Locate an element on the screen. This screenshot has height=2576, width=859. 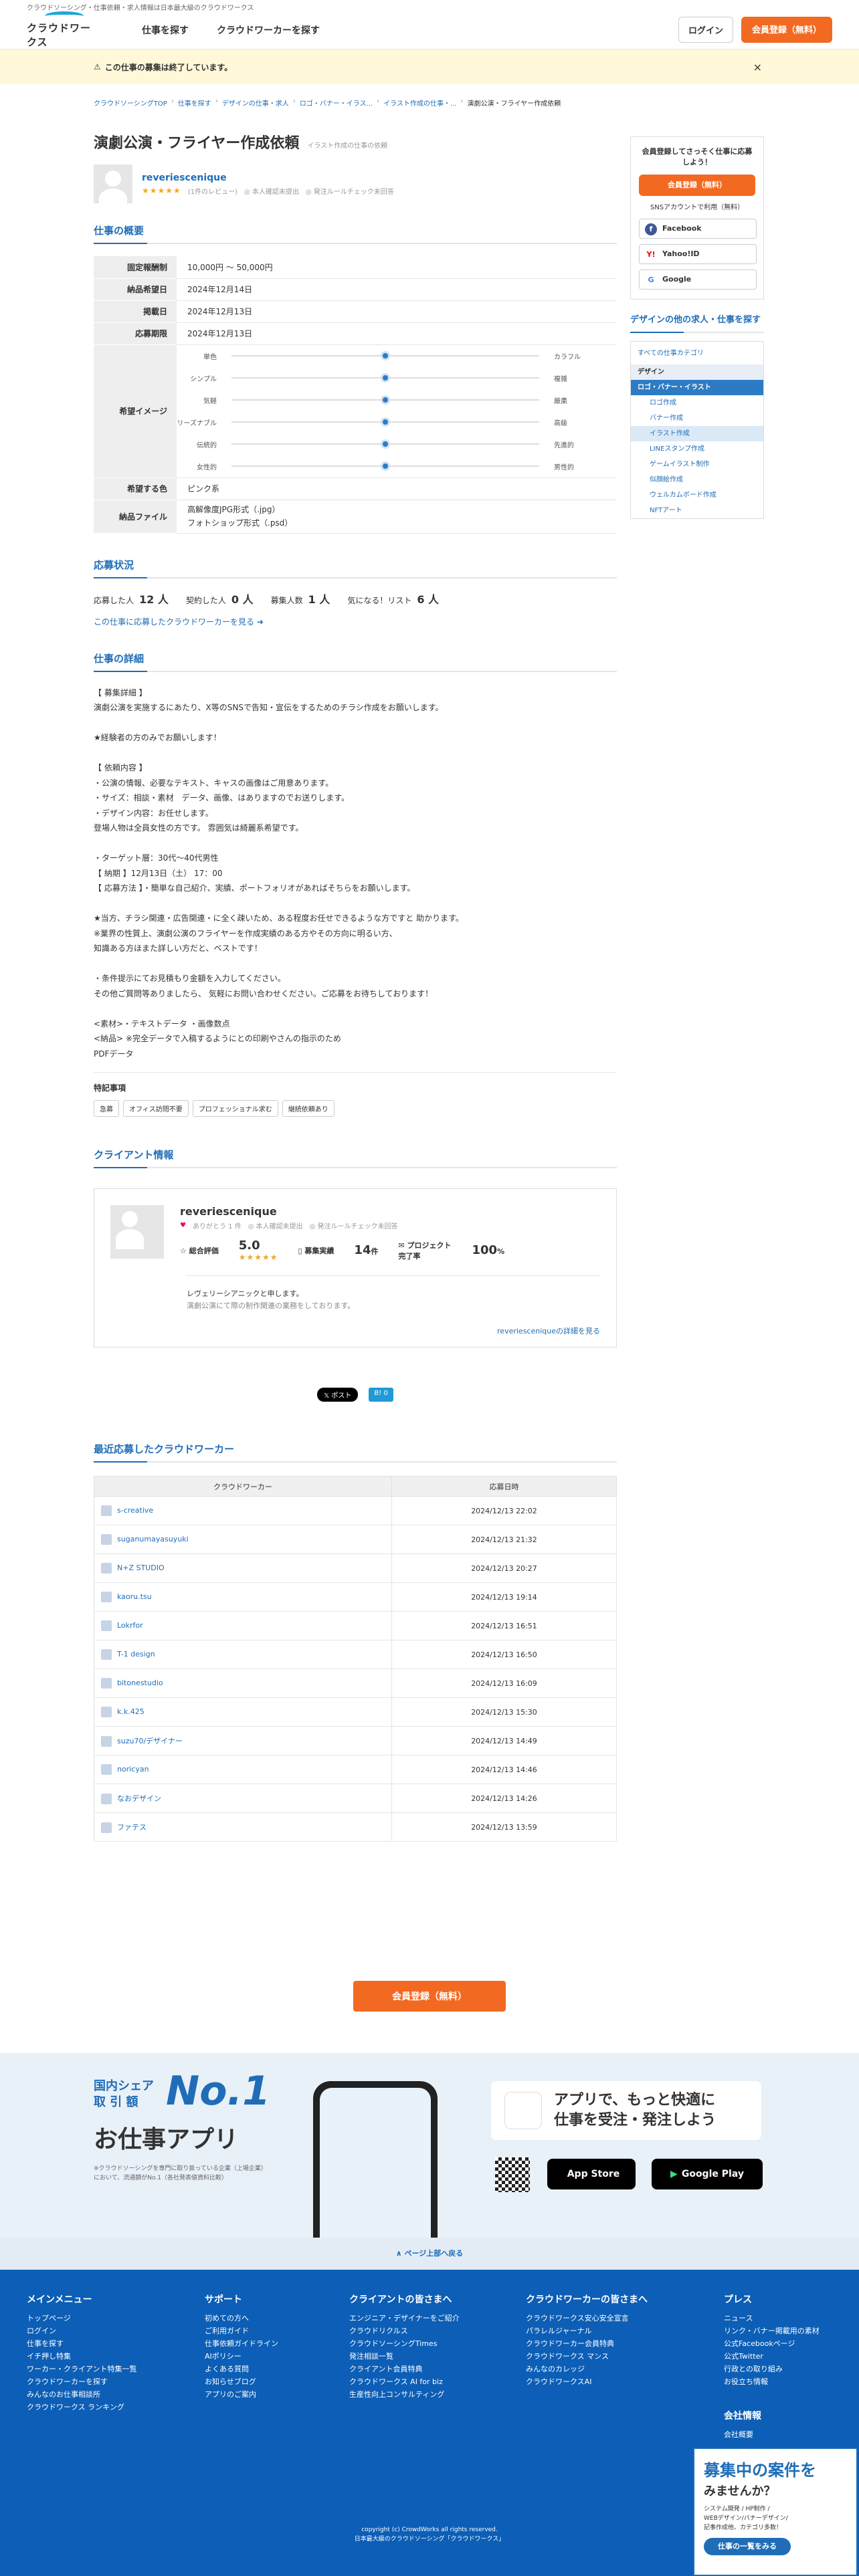
footer-link: クラウドワーカーを探す is located at coordinates (82, 2381).